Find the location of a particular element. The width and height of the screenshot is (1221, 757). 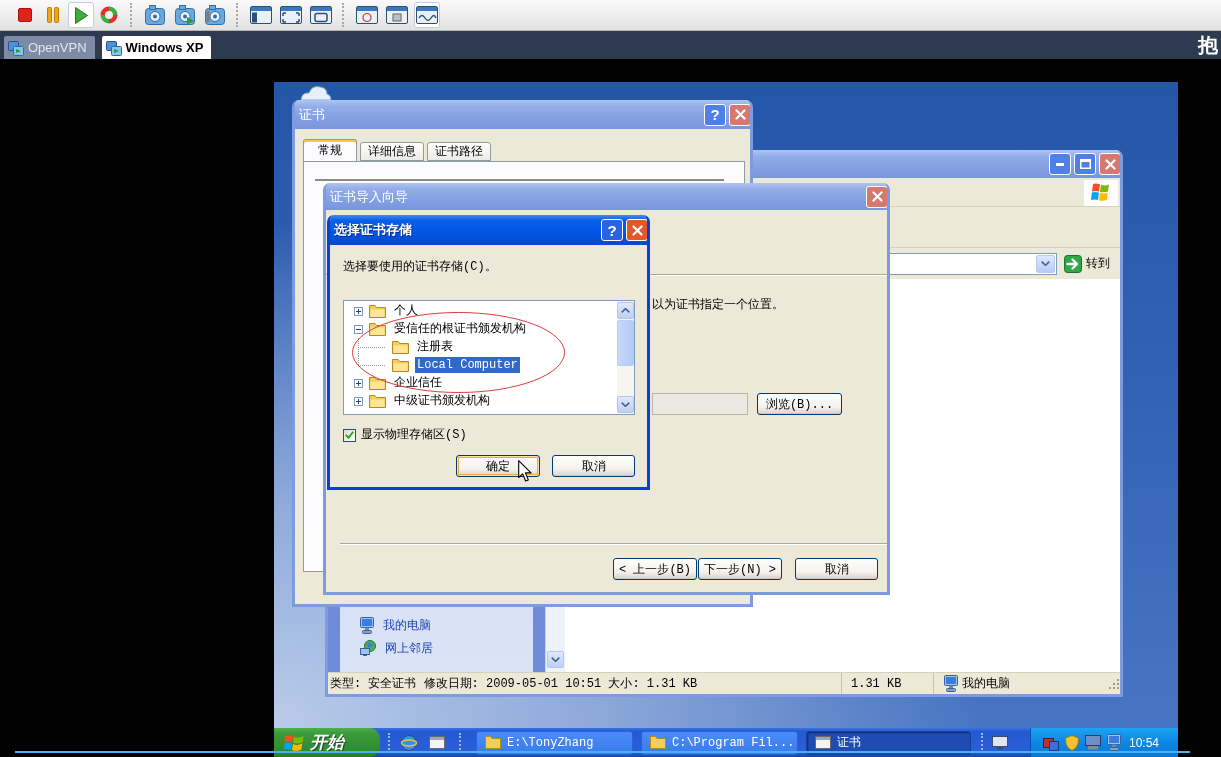

window-title: 证书 is located at coordinates (312, 114).